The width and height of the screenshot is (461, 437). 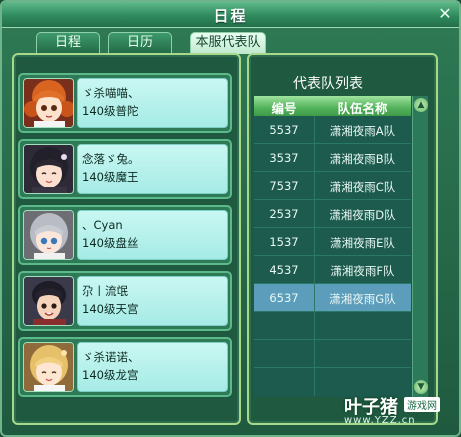 What do you see at coordinates (284, 242) in the screenshot?
I see `team-id: 1537` at bounding box center [284, 242].